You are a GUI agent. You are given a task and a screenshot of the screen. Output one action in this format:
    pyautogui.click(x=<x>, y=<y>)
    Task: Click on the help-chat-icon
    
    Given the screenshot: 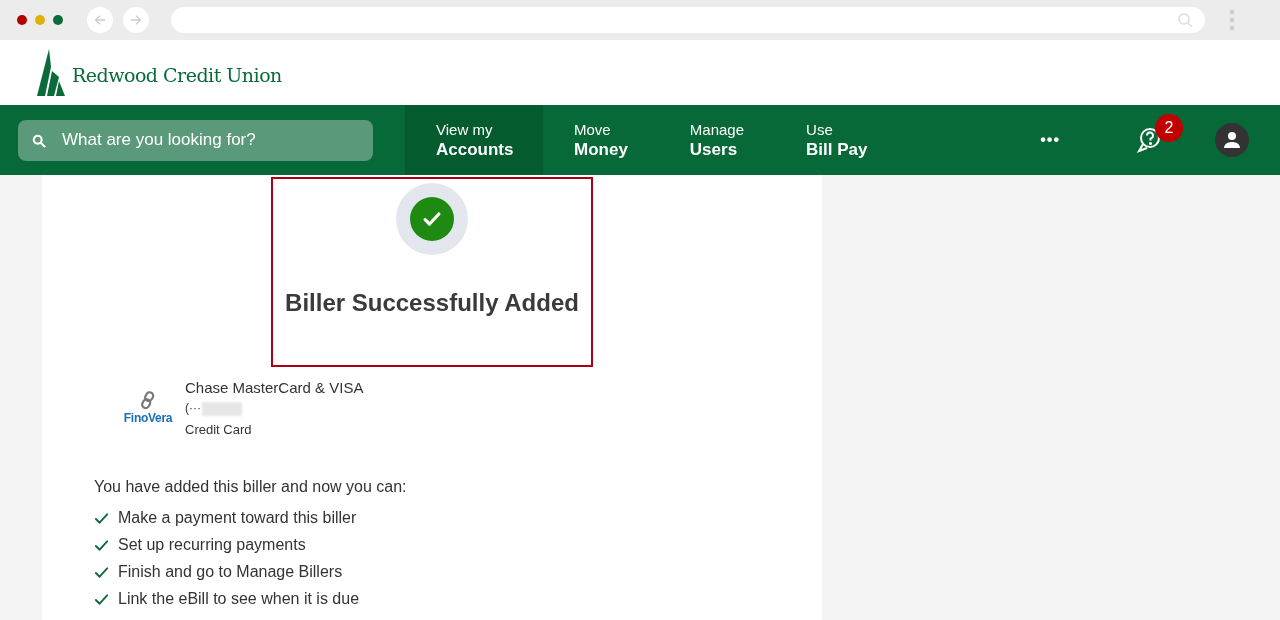 What is the action you would take?
    pyautogui.click(x=1149, y=140)
    